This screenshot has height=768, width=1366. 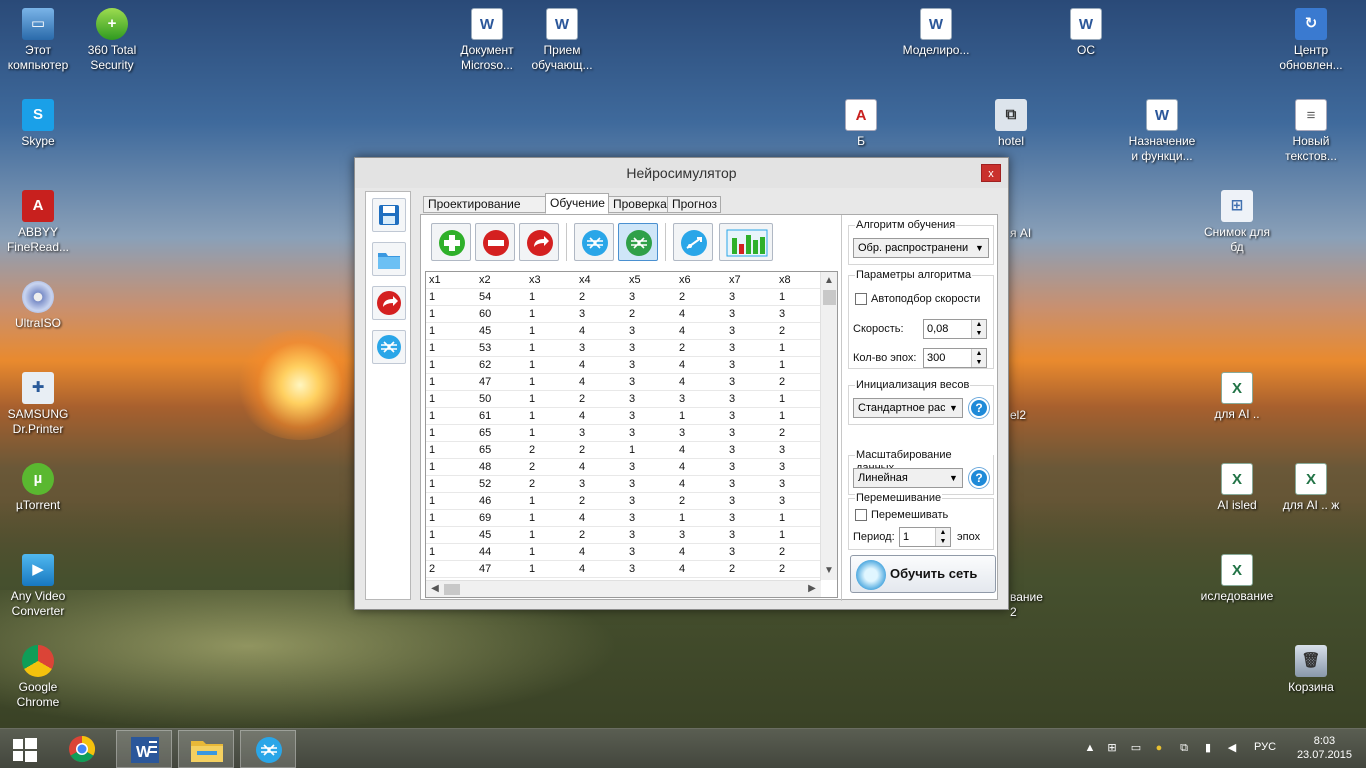 I want to click on tab-proektirovanie: Проектирование сети, so click(x=484, y=211).